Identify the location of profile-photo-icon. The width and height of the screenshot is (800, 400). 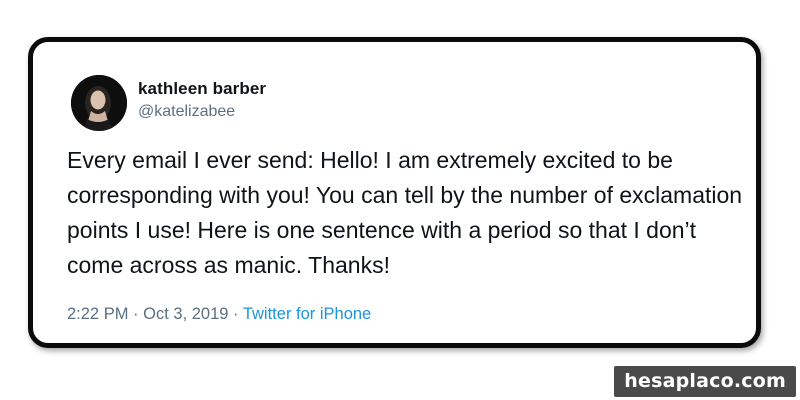
(99, 103).